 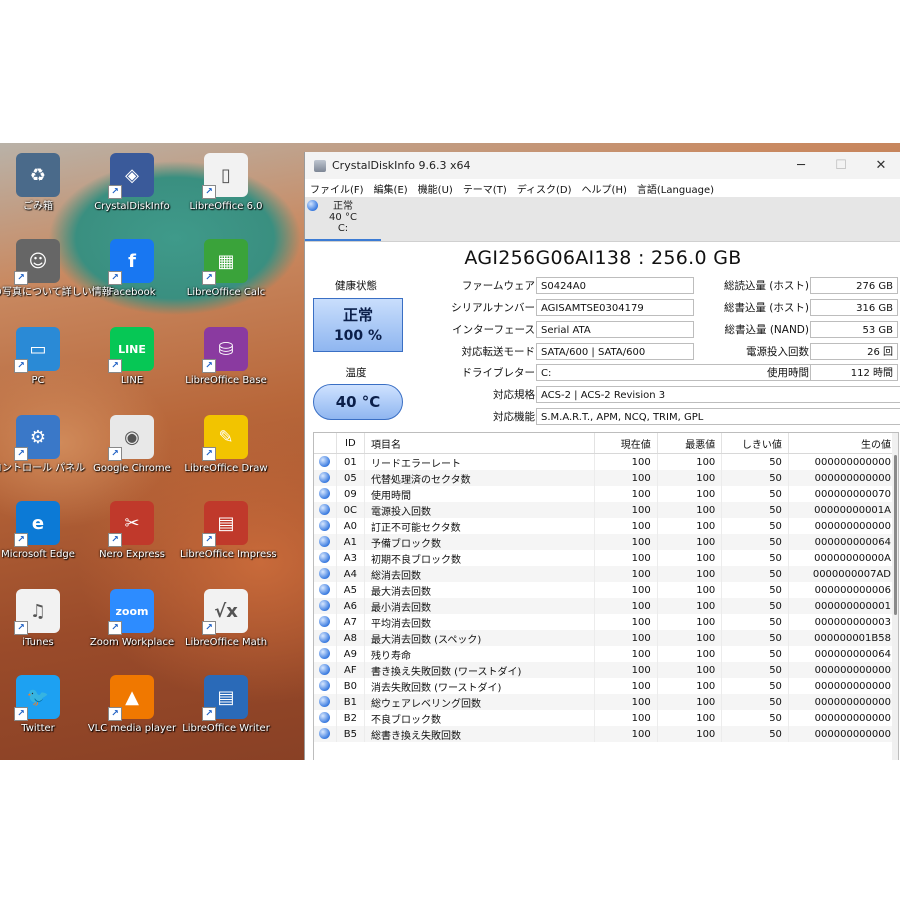 What do you see at coordinates (606, 702) in the screenshot?
I see `smart-row: B1 総ウェアレベリング回数 100 100 50 000000000000` at bounding box center [606, 702].